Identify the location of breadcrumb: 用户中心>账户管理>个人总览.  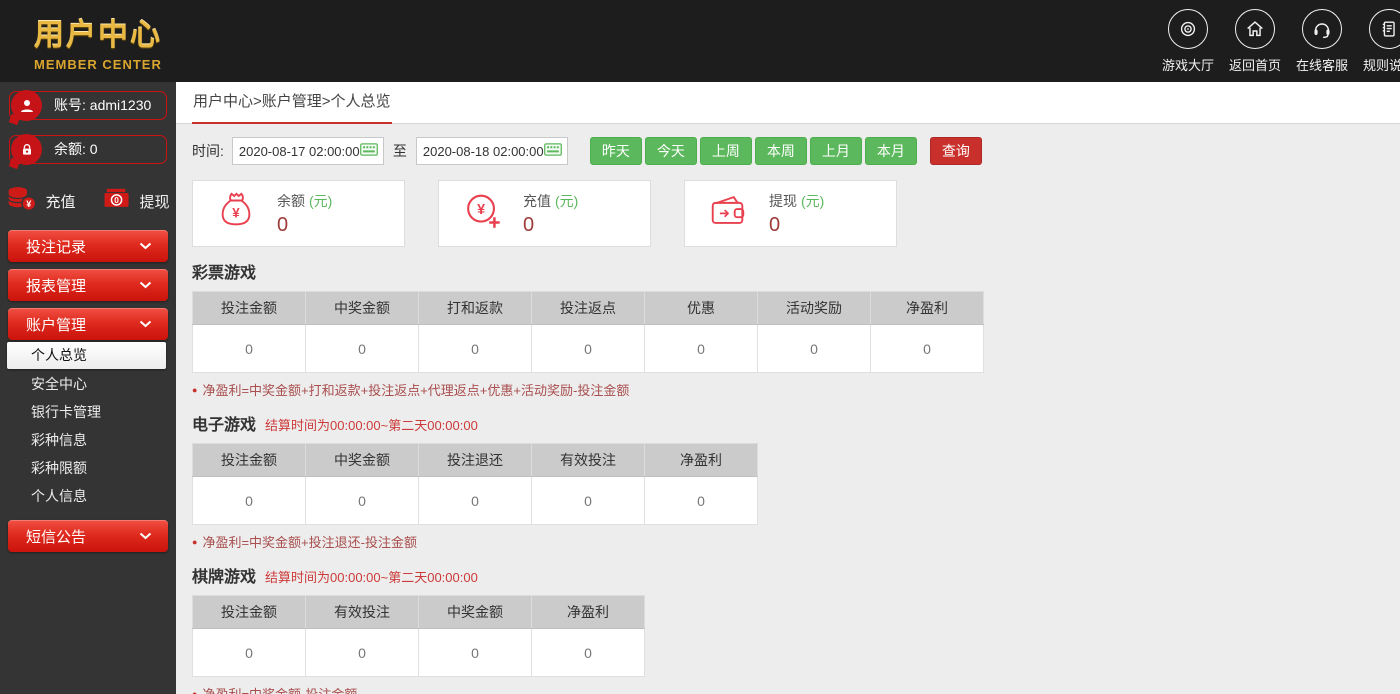
(292, 103).